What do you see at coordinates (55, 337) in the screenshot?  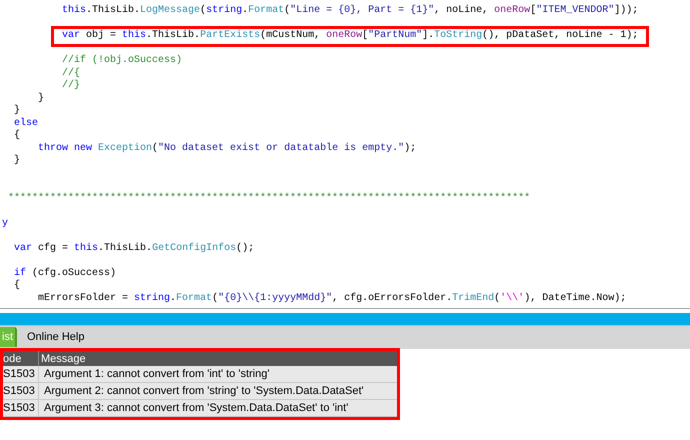 I see `tab: Online Help` at bounding box center [55, 337].